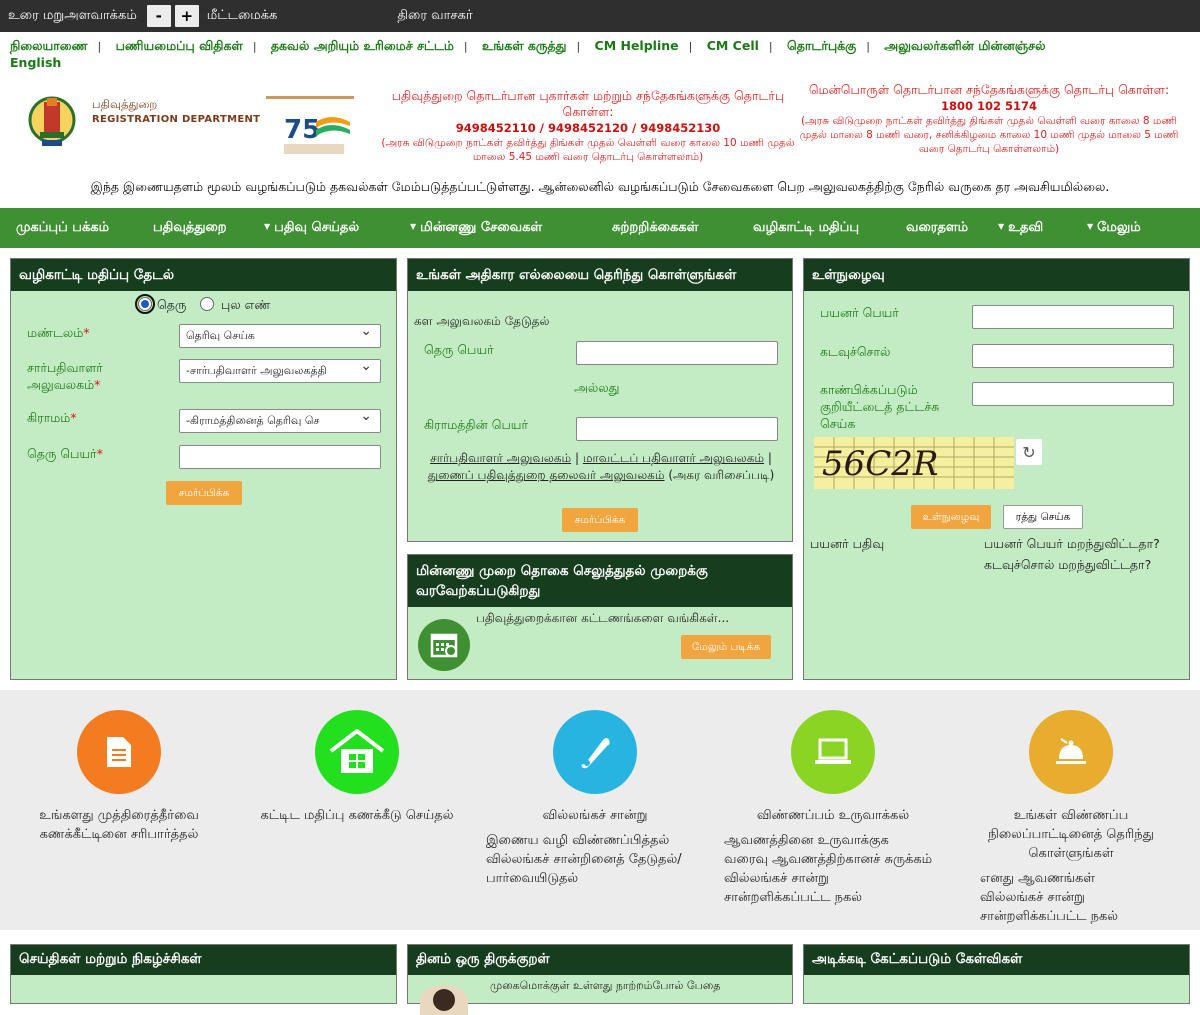 The image size is (1200, 1015). I want to click on radio-street, so click(145, 304).